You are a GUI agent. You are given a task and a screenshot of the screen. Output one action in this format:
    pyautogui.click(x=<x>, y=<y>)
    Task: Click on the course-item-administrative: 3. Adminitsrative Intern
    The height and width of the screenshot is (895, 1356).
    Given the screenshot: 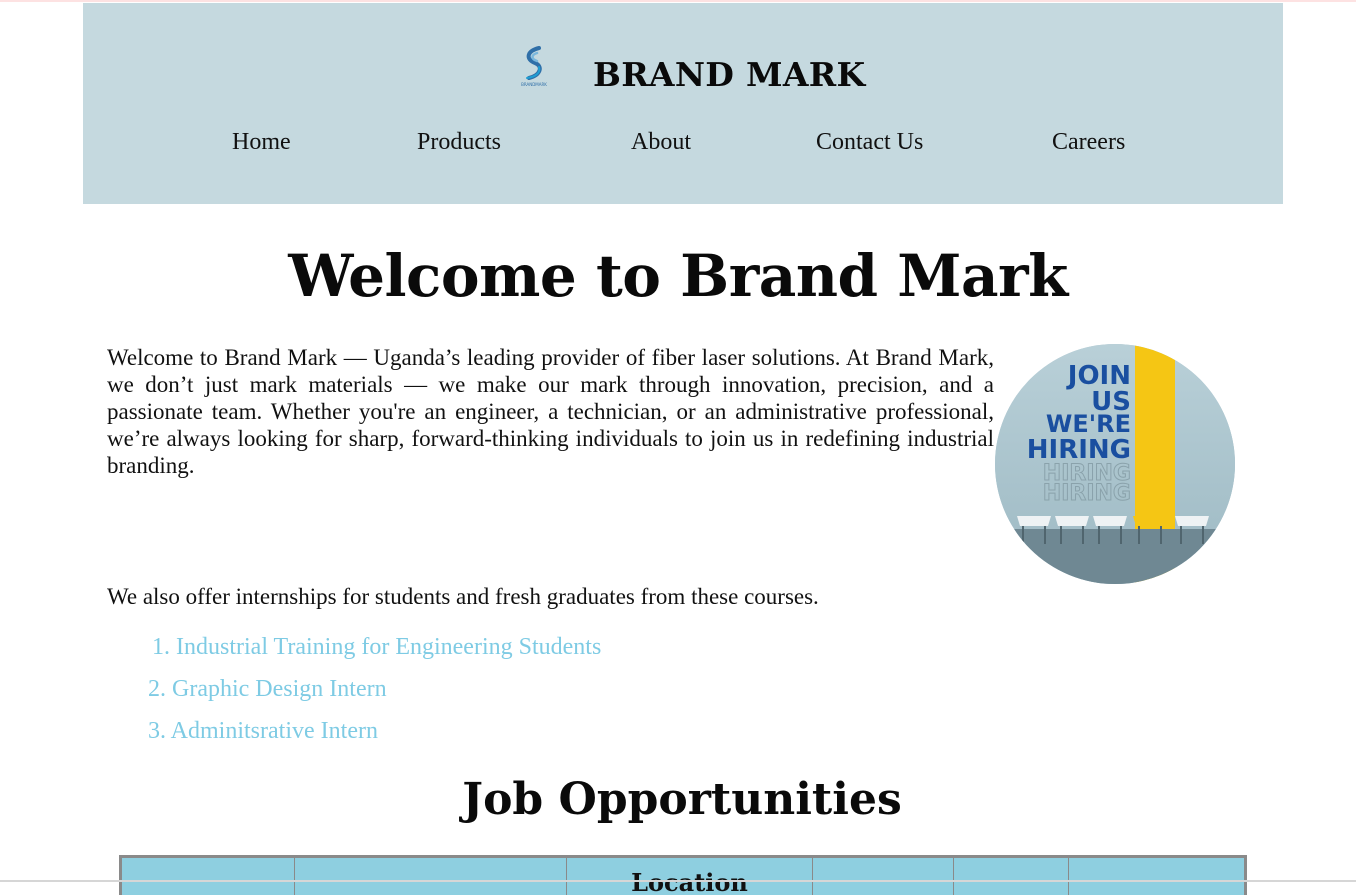 What is the action you would take?
    pyautogui.click(x=374, y=731)
    